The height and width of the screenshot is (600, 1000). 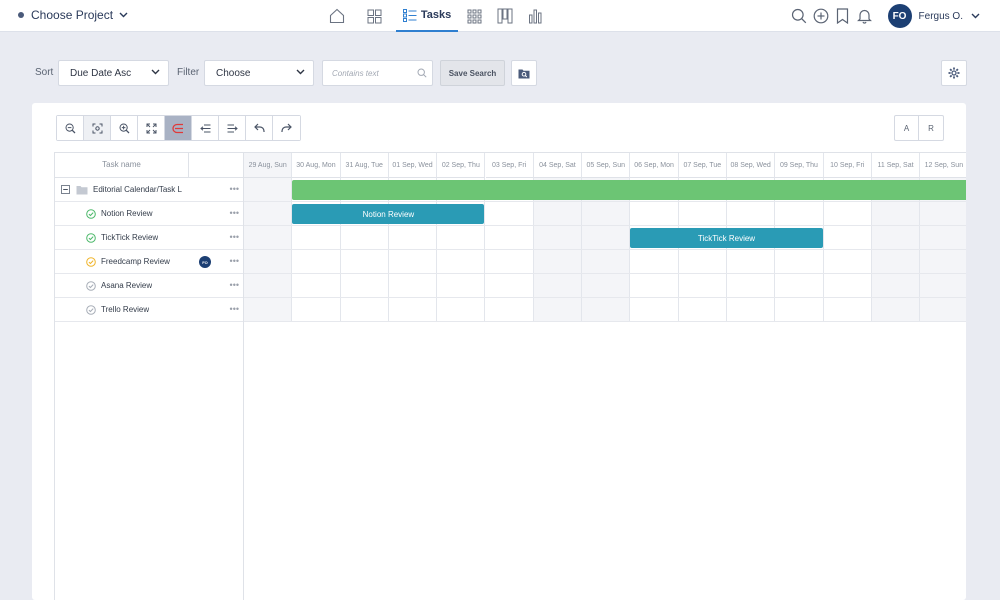 I want to click on task-row: Asana Review •••, so click(x=149, y=286).